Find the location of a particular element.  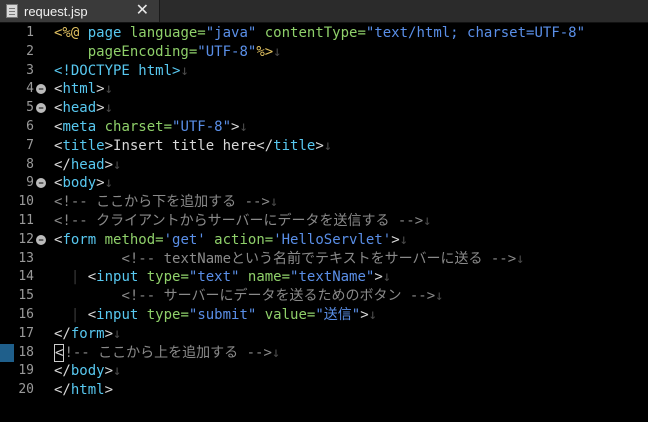

code-token: form is located at coordinates (79, 239).